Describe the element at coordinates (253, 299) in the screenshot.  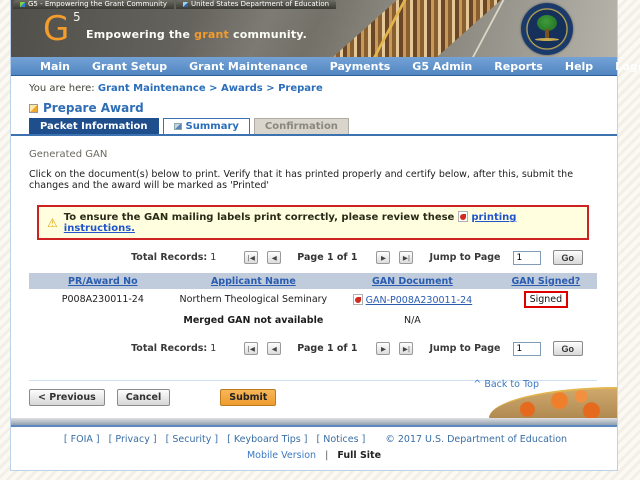
I see `cell-applicant: Northern Theological Seminary` at that location.